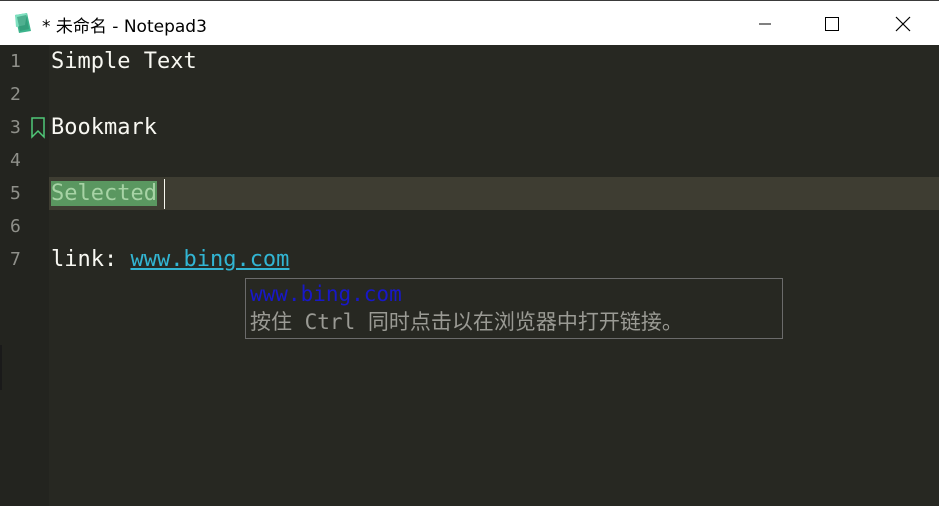 The height and width of the screenshot is (506, 939). Describe the element at coordinates (209, 259) in the screenshot. I see `hyperlink: www.bing.com` at that location.